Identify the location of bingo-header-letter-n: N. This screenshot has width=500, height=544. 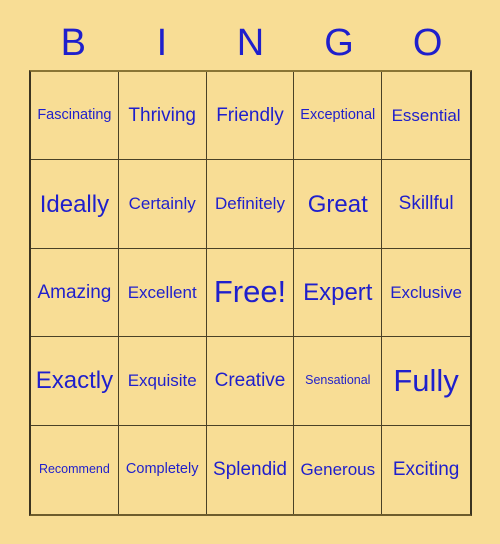
(250, 43).